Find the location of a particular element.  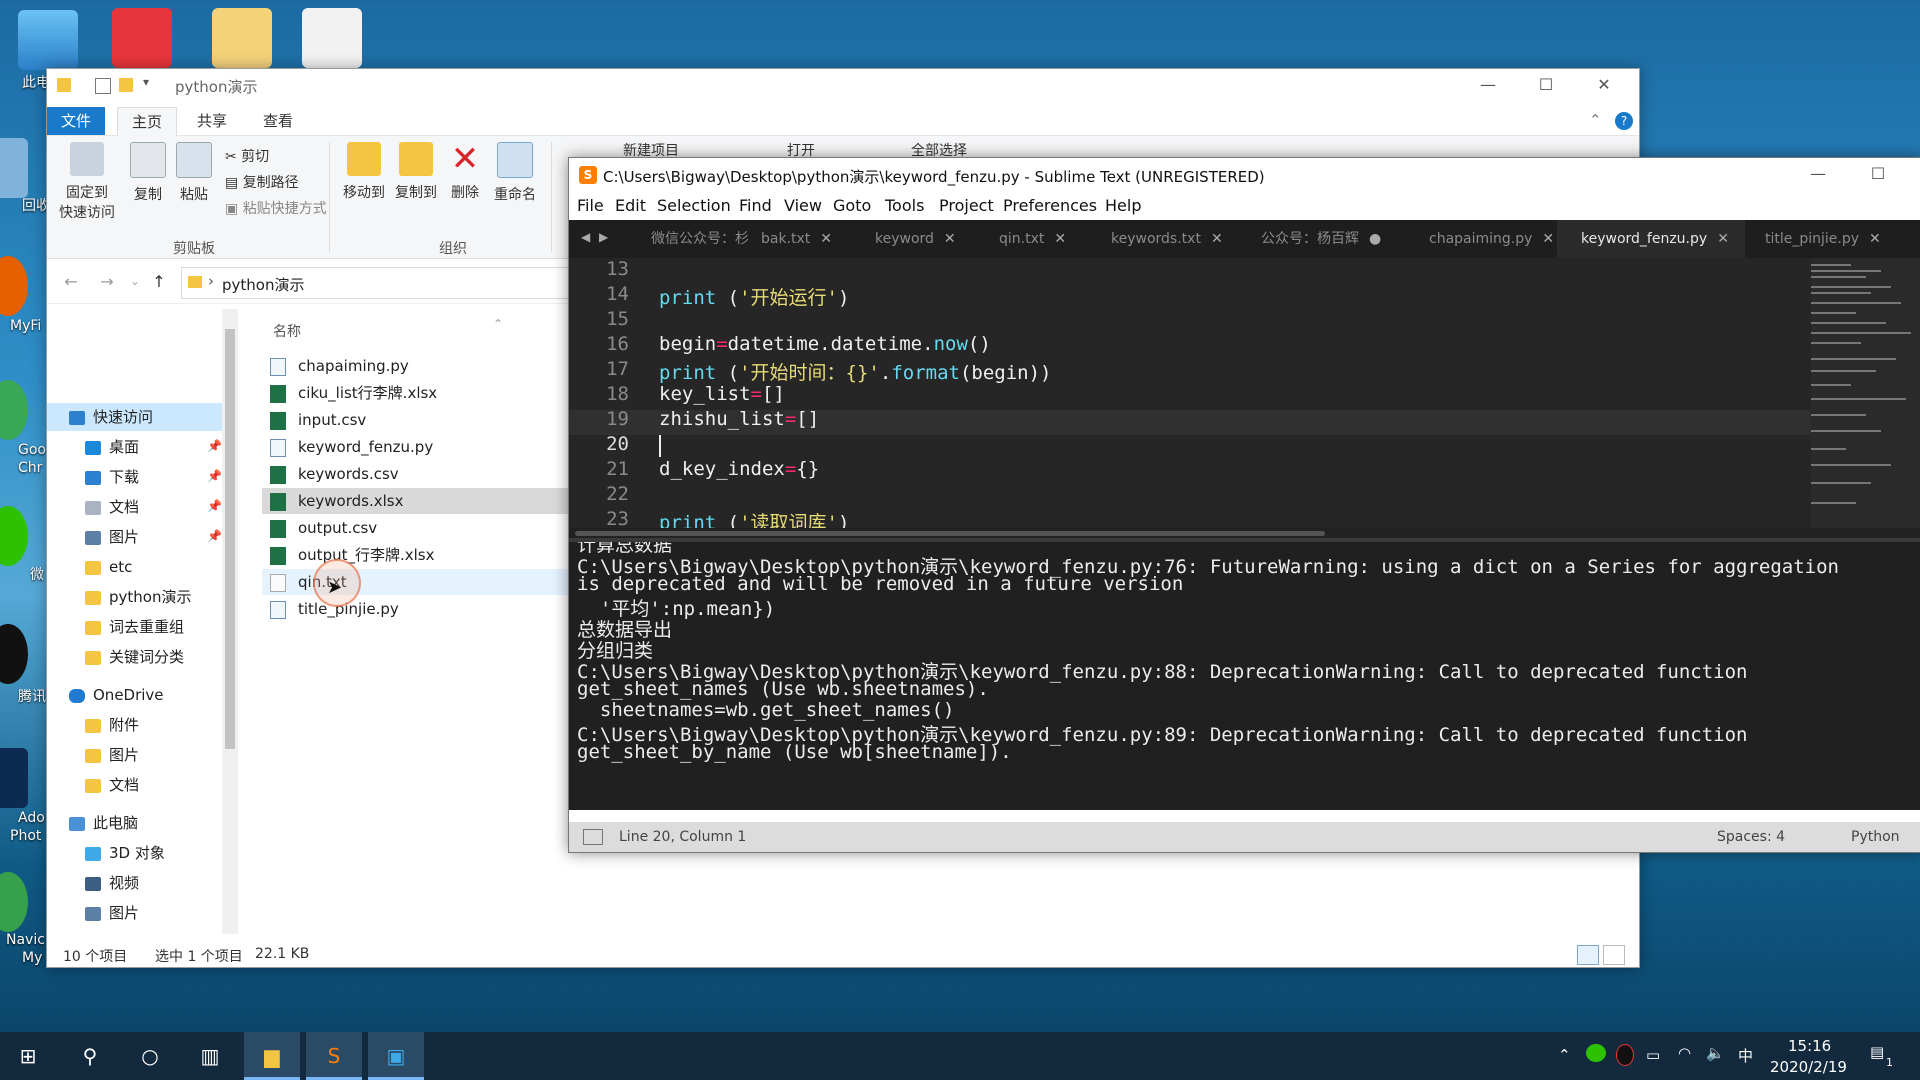

search-icon: ⚲ is located at coordinates (90, 1056).